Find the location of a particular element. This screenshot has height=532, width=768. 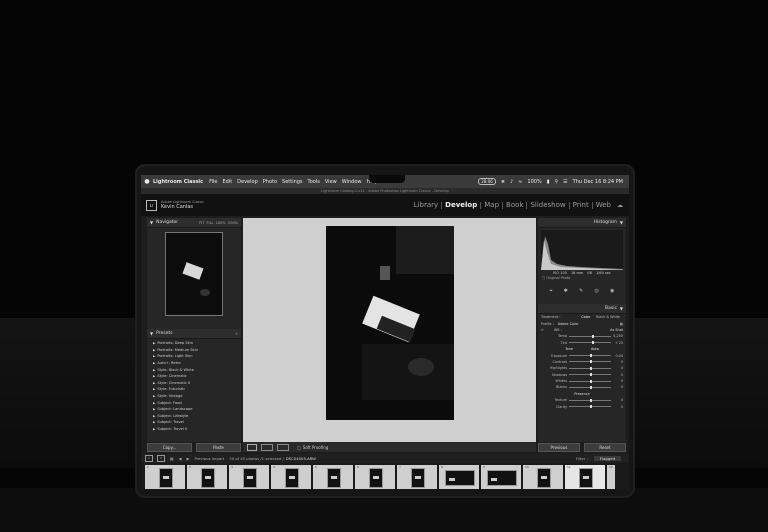

wb-dropdown: As Shot is located at coordinates (616, 330).